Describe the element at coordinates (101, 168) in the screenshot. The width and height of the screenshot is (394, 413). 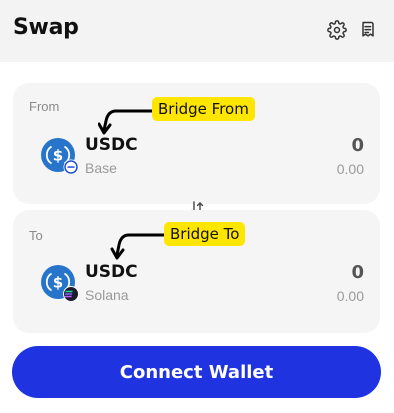
I see `from-chain-name: Base` at that location.